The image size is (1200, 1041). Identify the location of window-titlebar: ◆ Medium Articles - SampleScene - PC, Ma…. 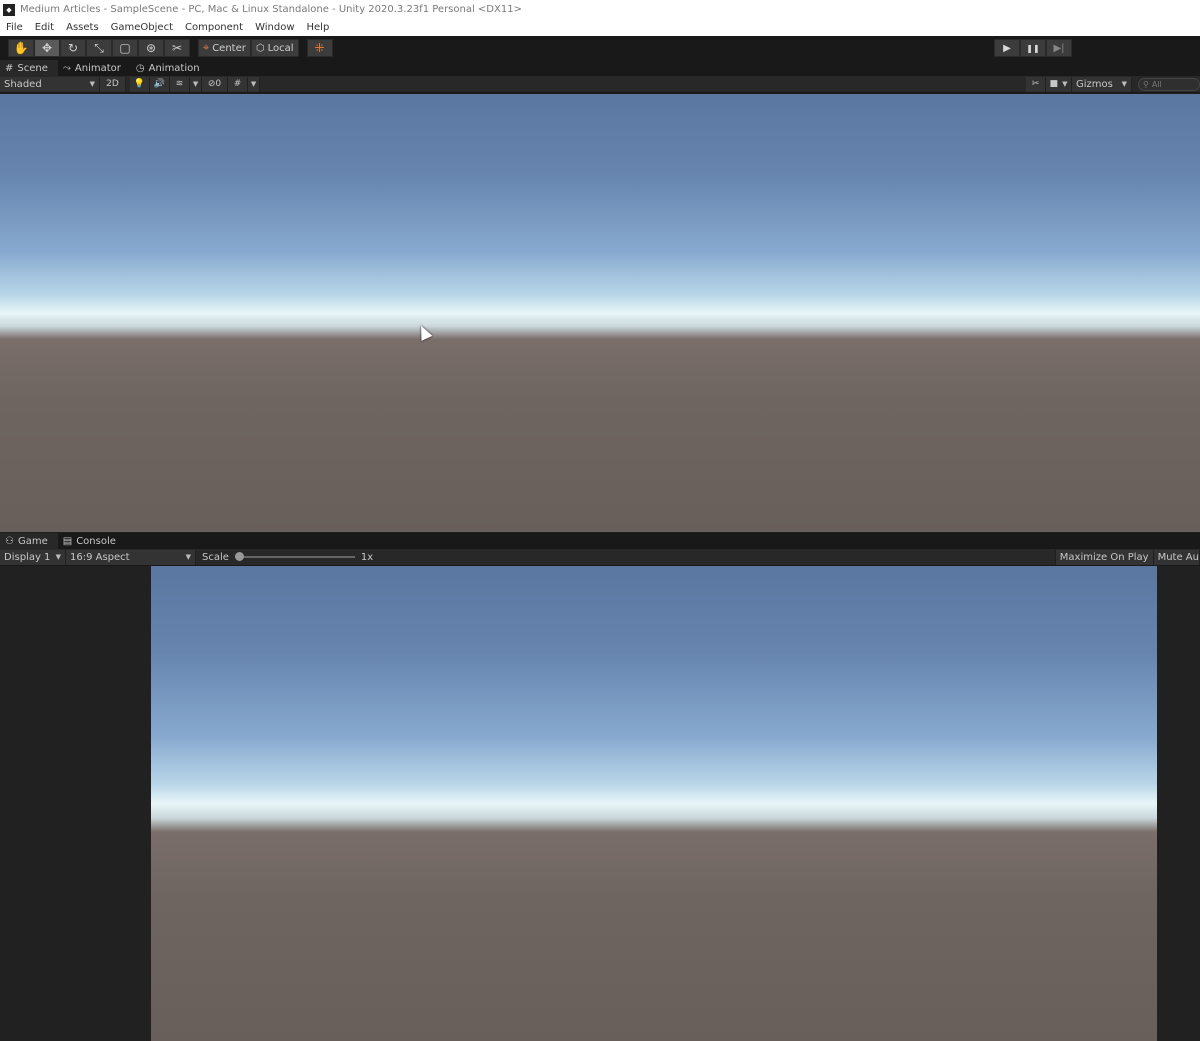
(600, 9).